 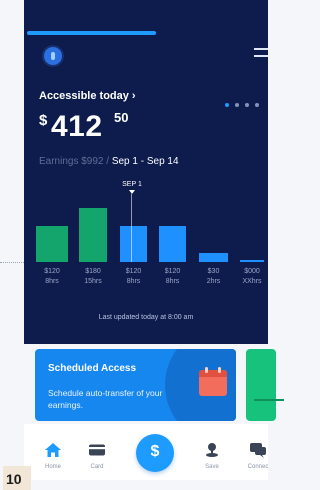 I want to click on bar-label: $30 2hrs, so click(x=214, y=277).